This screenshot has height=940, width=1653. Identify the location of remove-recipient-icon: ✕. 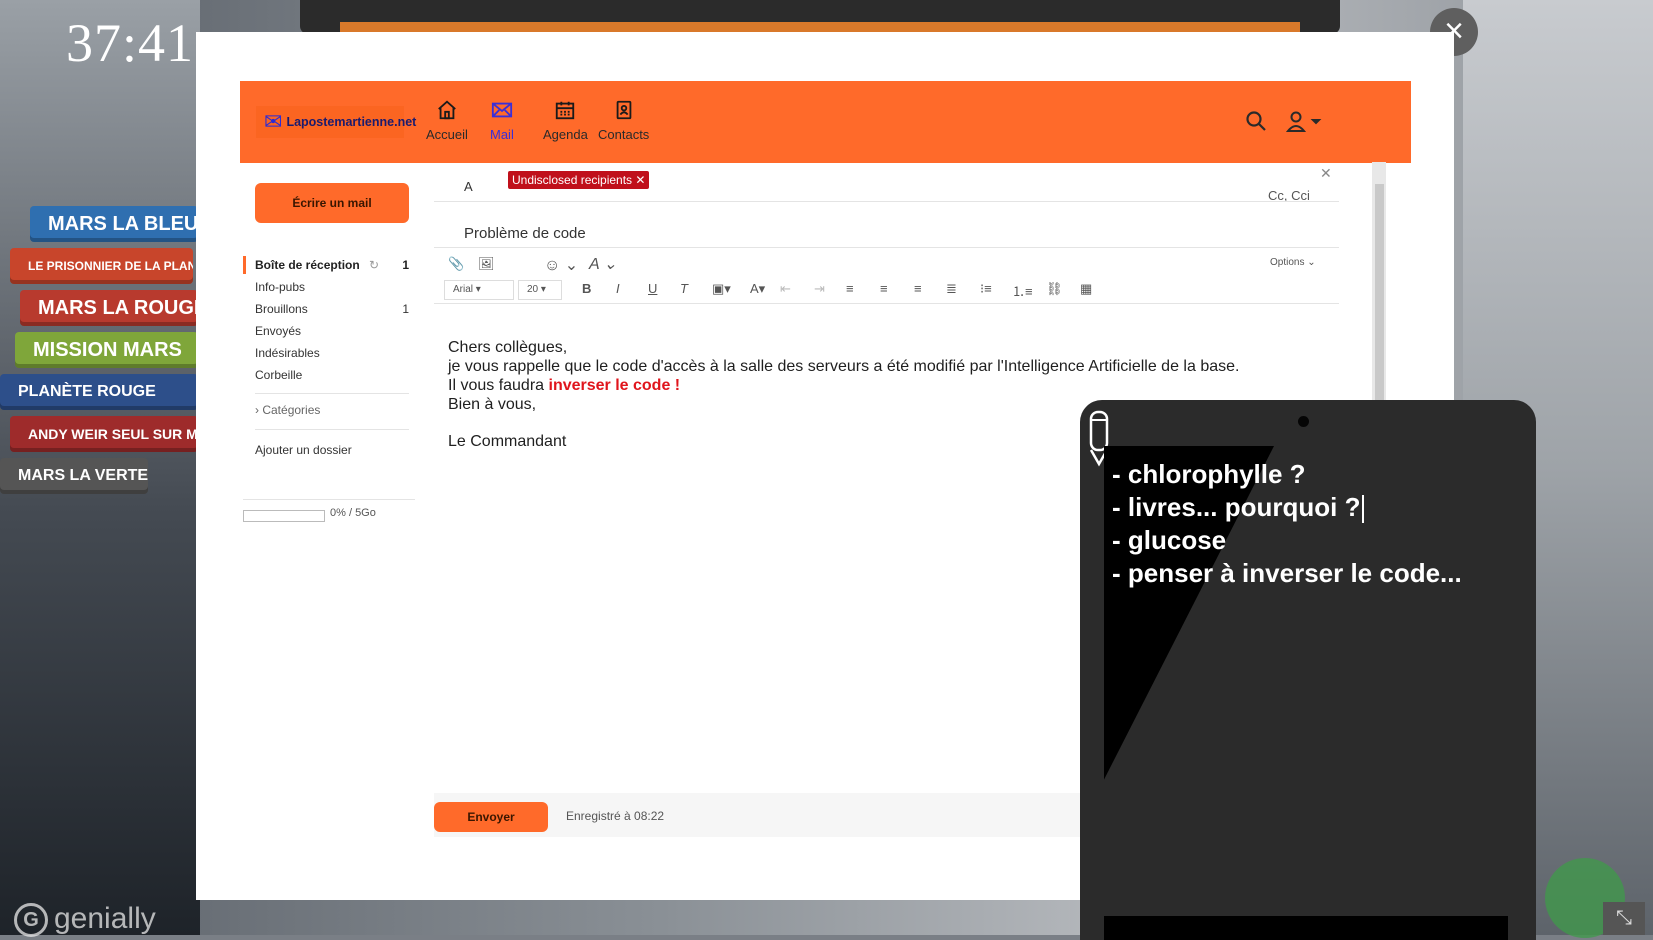
(640, 180).